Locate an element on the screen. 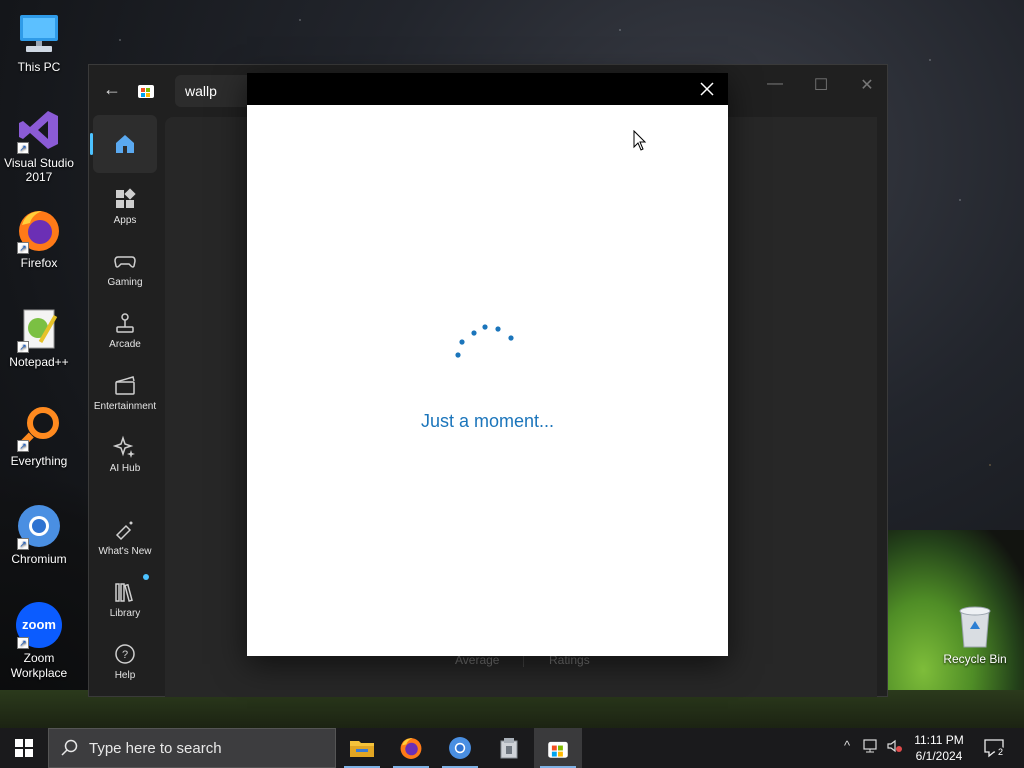 This screenshot has width=1024, height=768. gamepad-icon is located at coordinates (125, 262).